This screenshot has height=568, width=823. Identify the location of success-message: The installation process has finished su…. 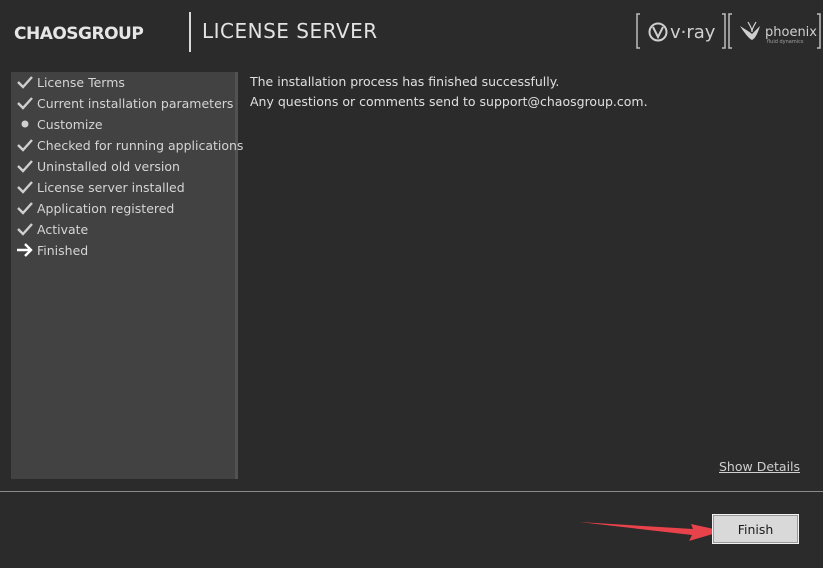
(405, 81).